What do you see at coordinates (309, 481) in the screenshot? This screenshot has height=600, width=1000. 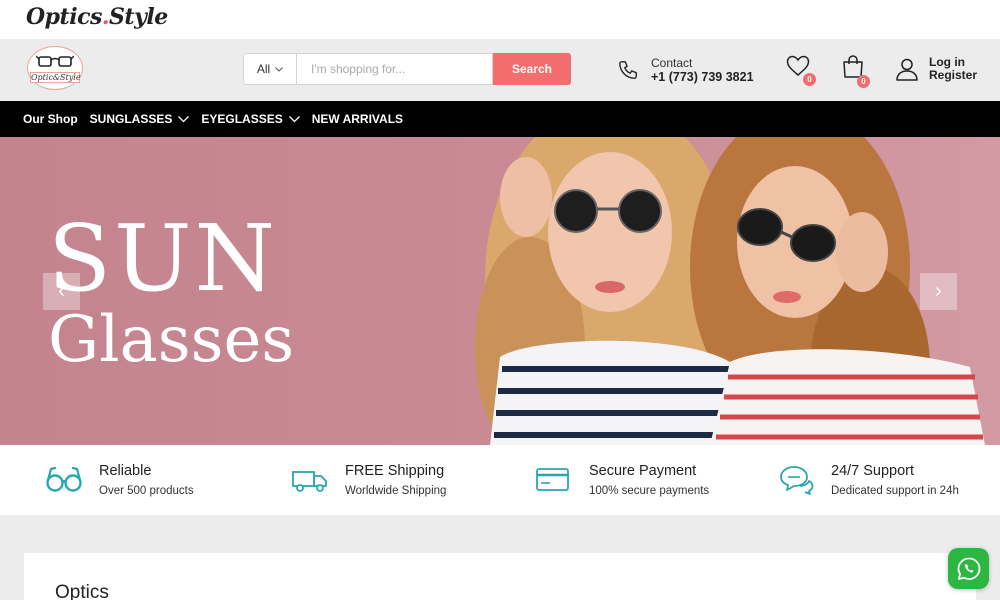 I see `truck-icon` at bounding box center [309, 481].